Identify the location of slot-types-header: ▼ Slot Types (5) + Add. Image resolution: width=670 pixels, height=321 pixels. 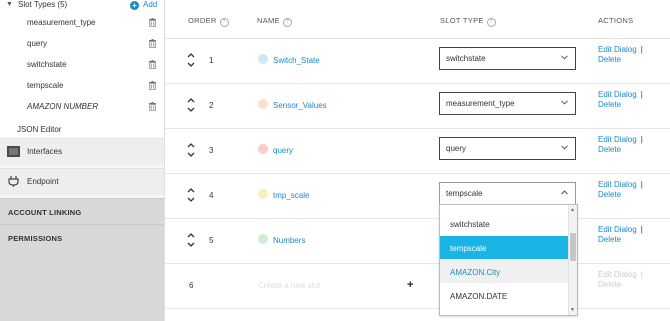
(82, 6).